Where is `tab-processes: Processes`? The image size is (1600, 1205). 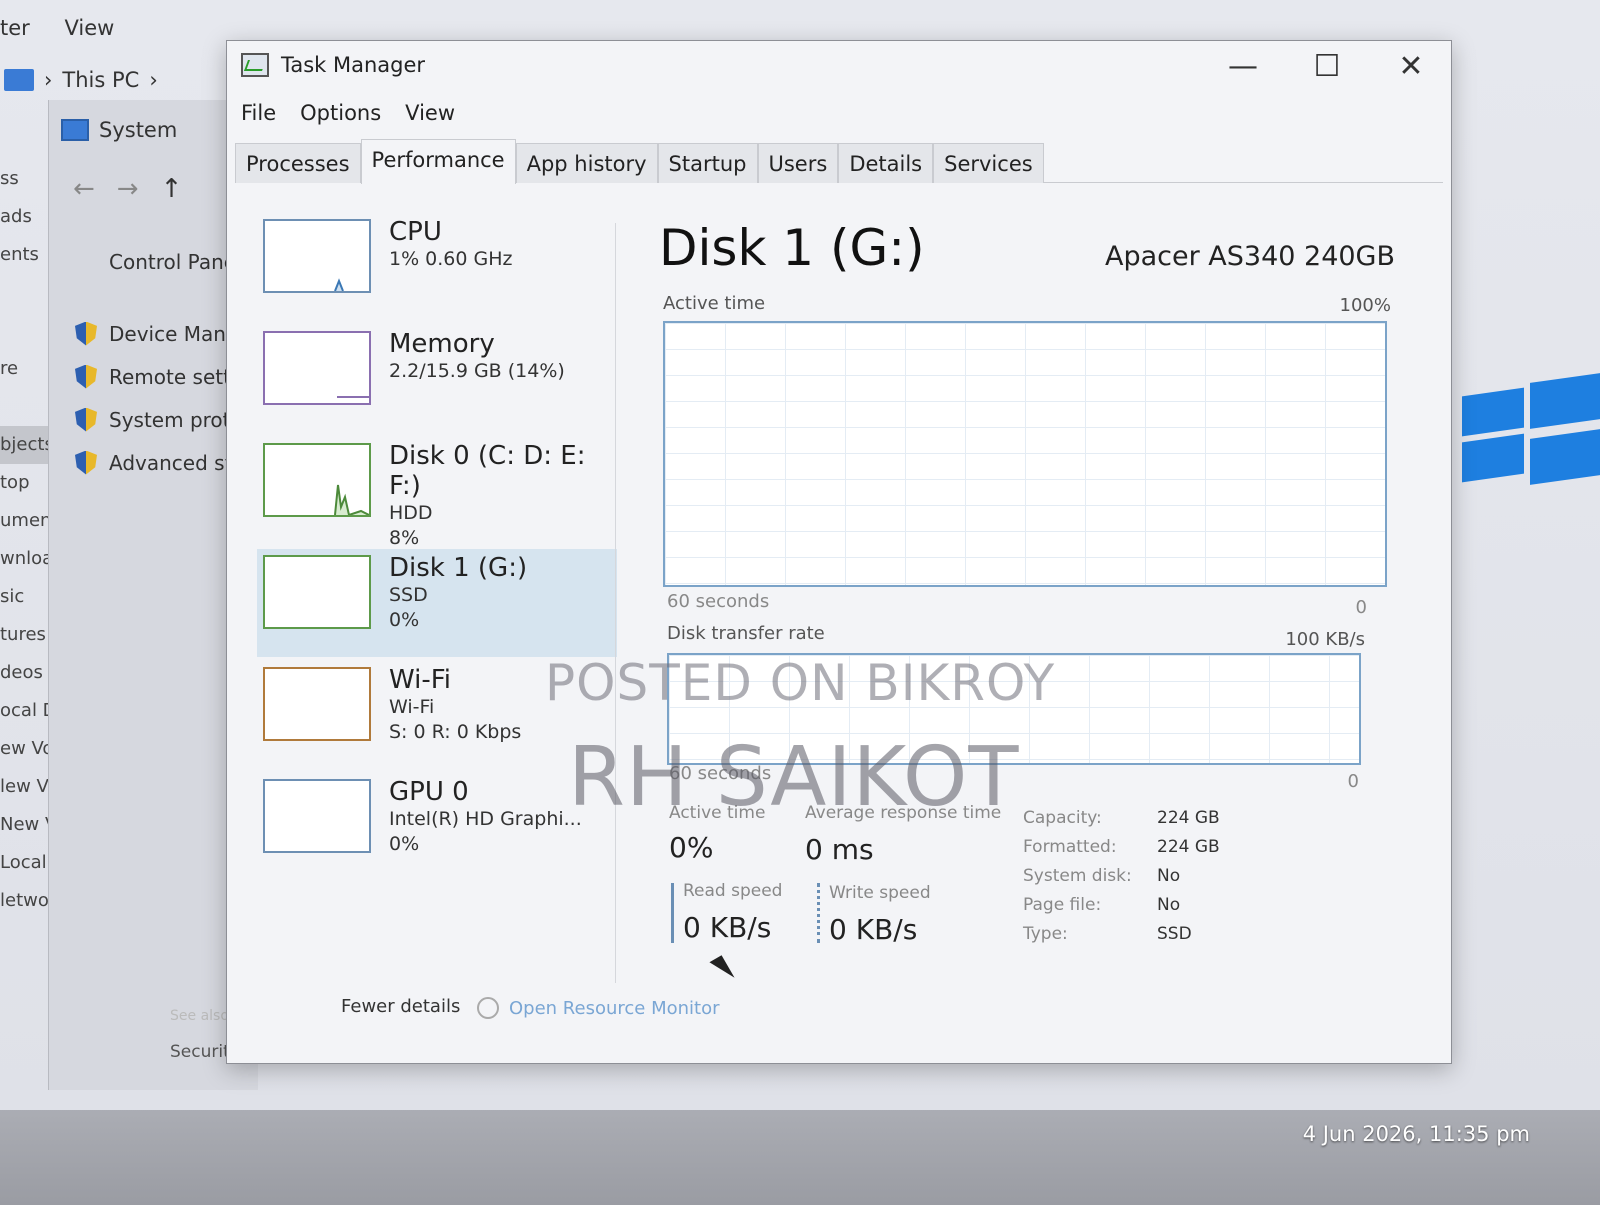
tab-processes: Processes is located at coordinates (298, 163).